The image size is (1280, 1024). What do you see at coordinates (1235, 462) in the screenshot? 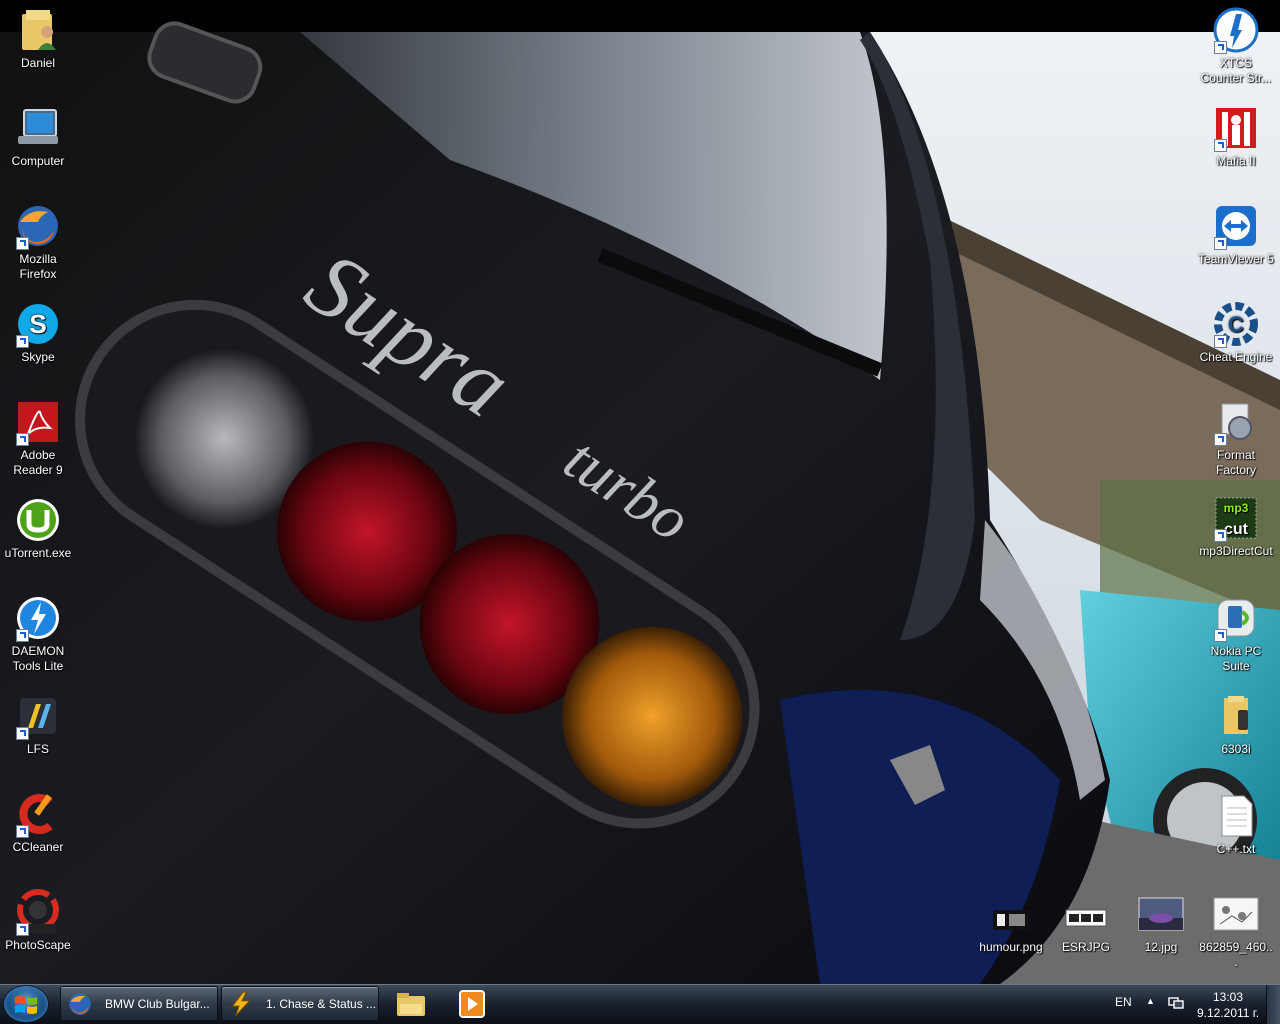
I see `icon-label: Format Factory` at bounding box center [1235, 462].